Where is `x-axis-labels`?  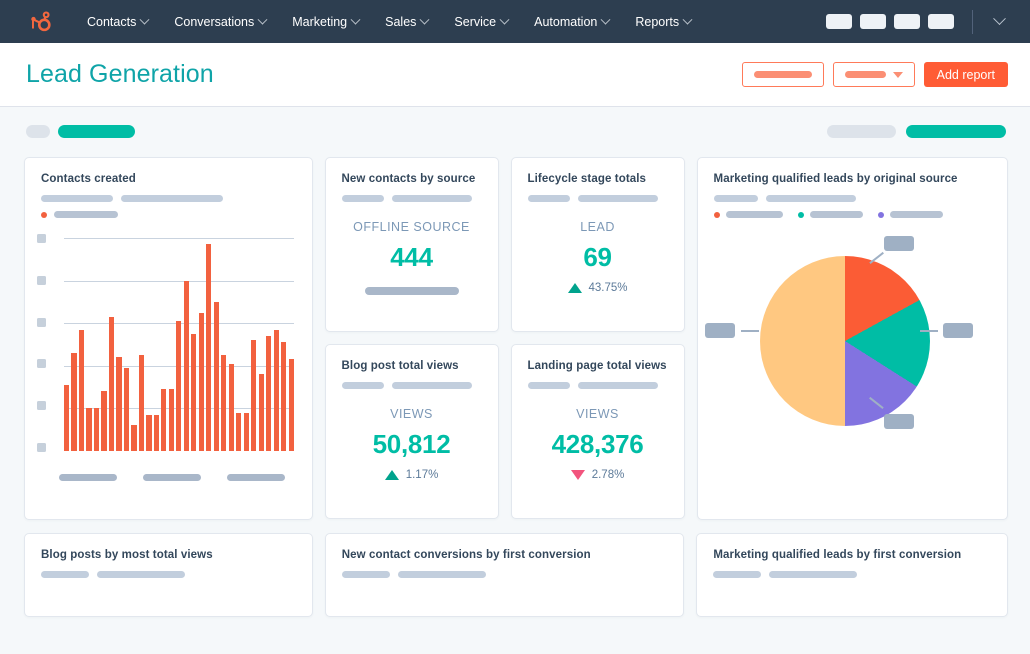 x-axis-labels is located at coordinates (168, 473).